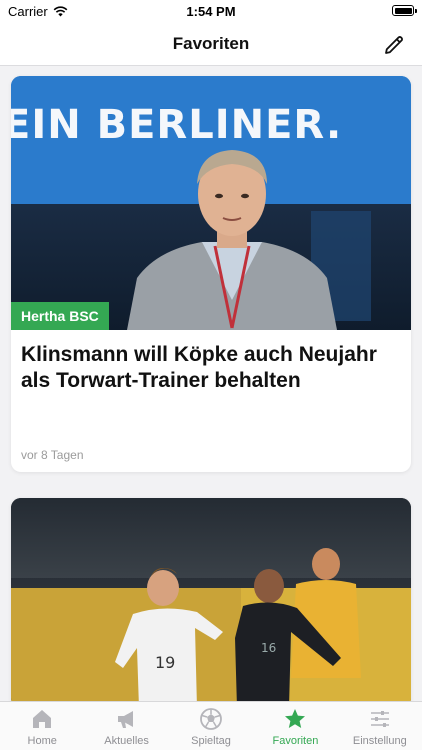 The height and width of the screenshot is (750, 422). I want to click on tab-aktuelles: Aktuelles, so click(126, 726).